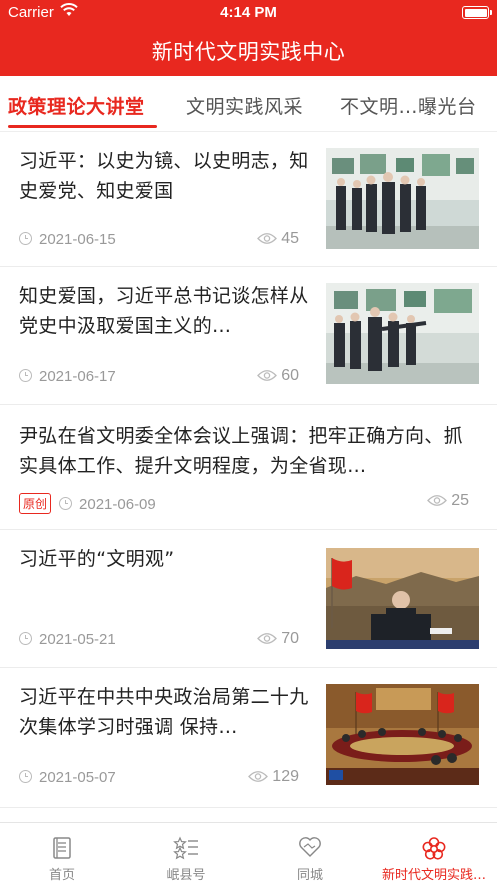 The height and width of the screenshot is (883, 497). I want to click on battery-icon, so click(477, 12).